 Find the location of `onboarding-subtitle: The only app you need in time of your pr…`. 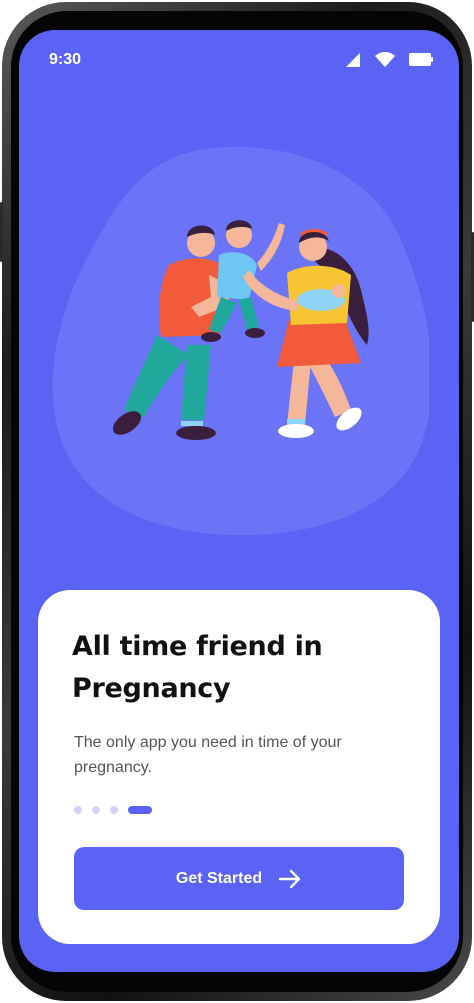

onboarding-subtitle: The only app you need in time of your pr… is located at coordinates (208, 755).